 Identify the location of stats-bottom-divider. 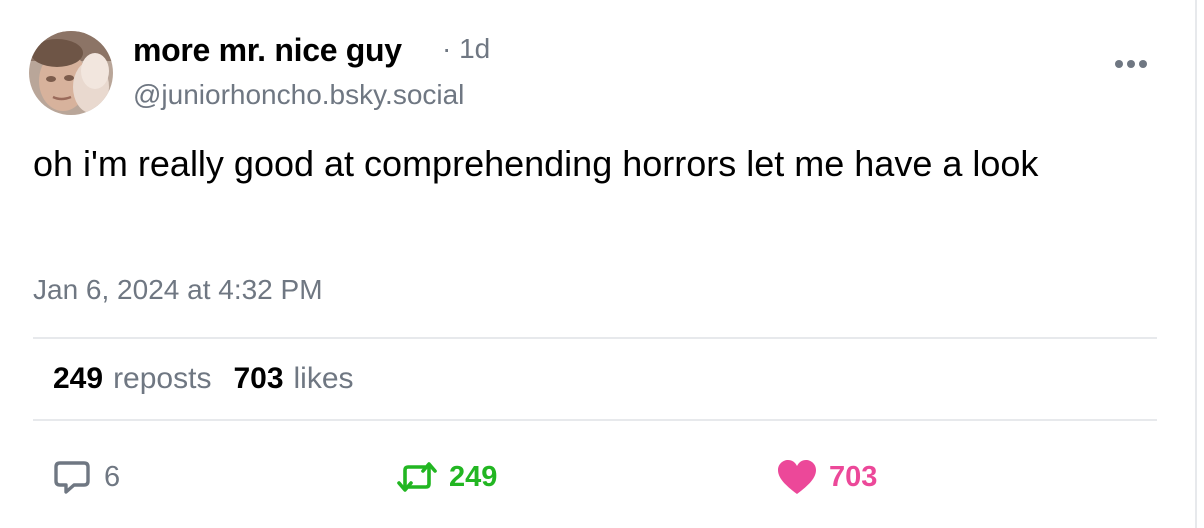
(595, 420).